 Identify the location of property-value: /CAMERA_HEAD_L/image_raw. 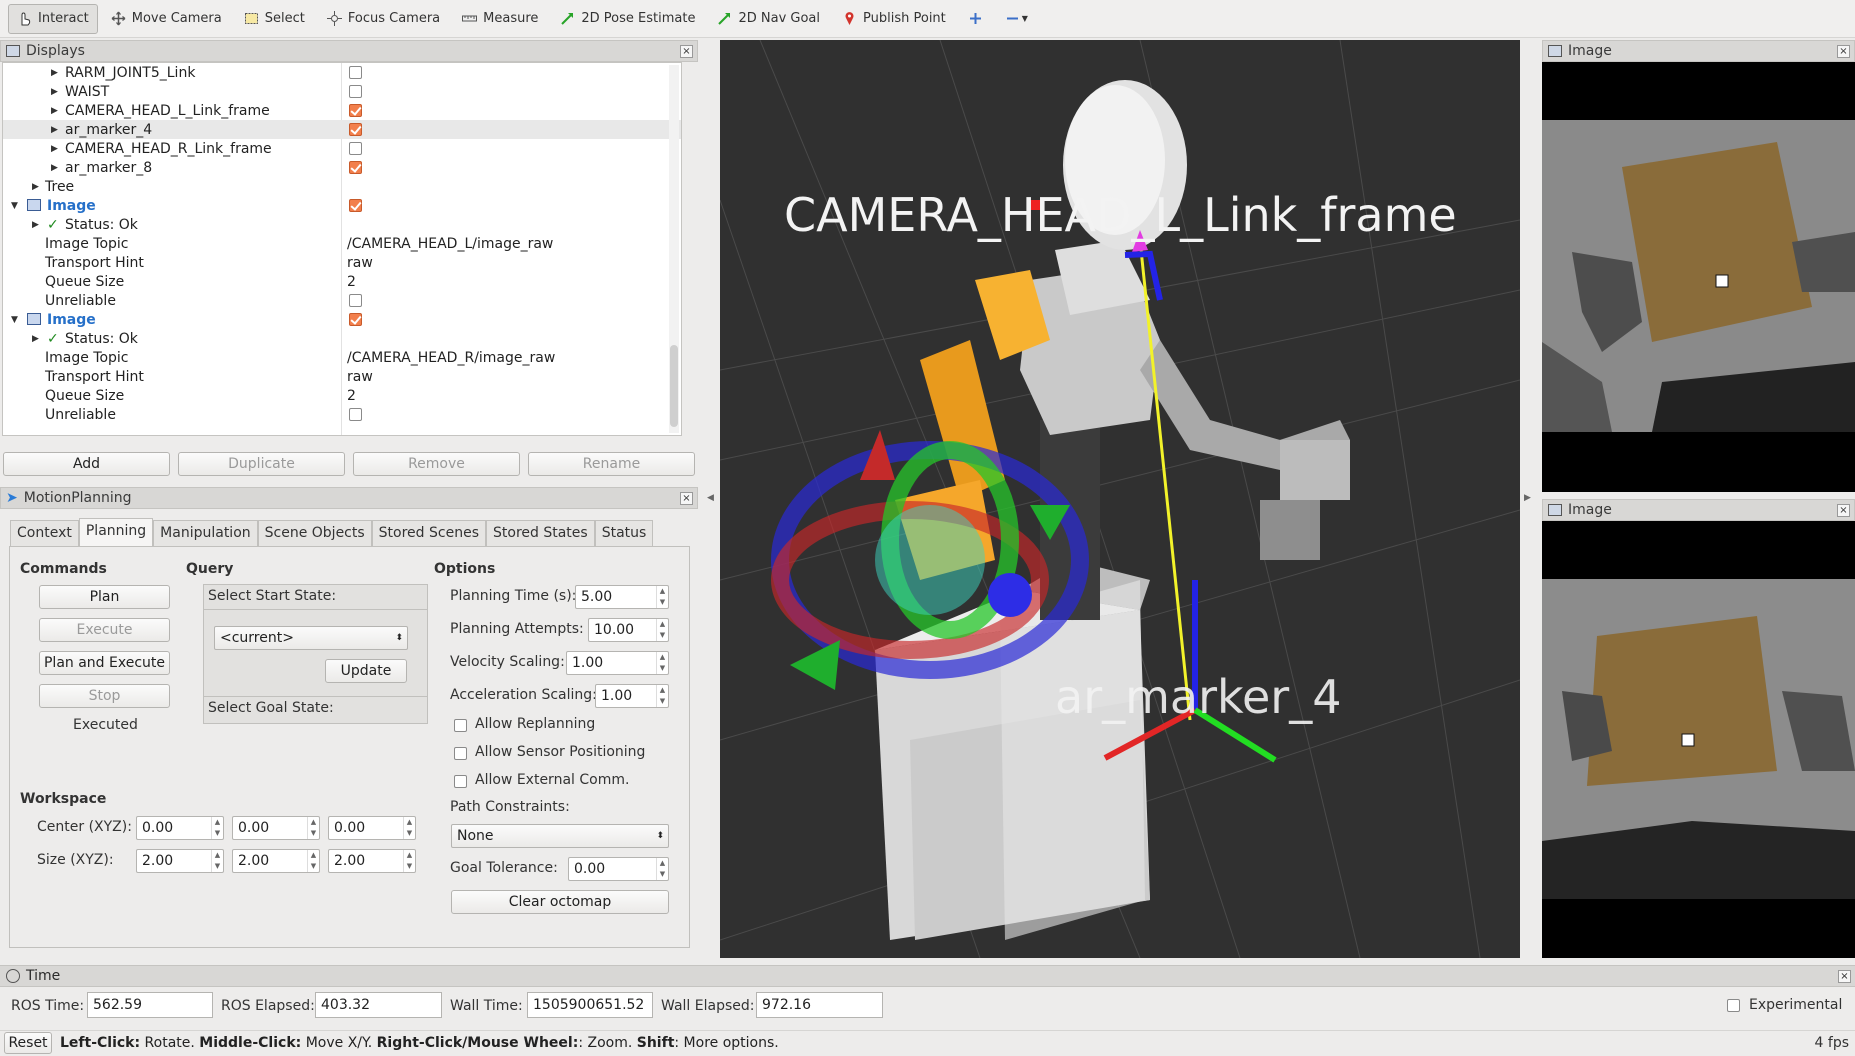
(450, 244).